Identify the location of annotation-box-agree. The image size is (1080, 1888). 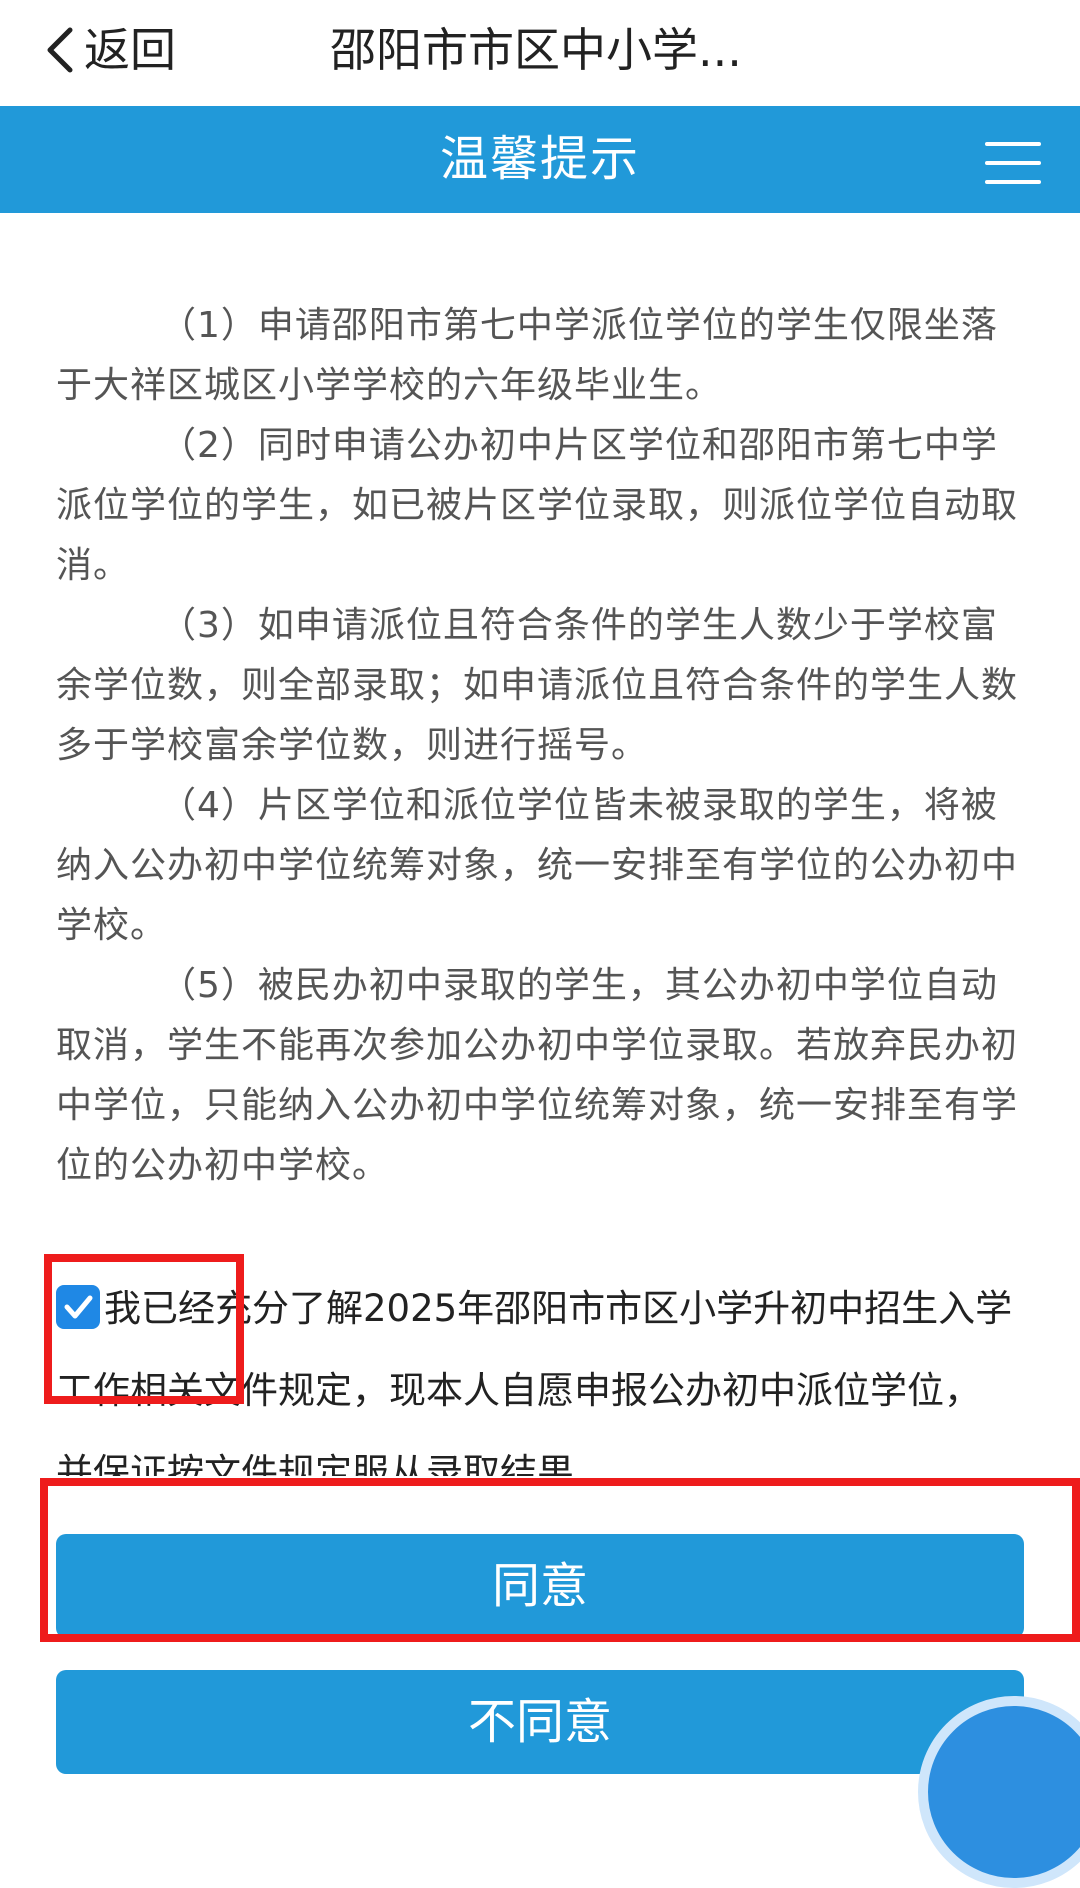
(560, 1560).